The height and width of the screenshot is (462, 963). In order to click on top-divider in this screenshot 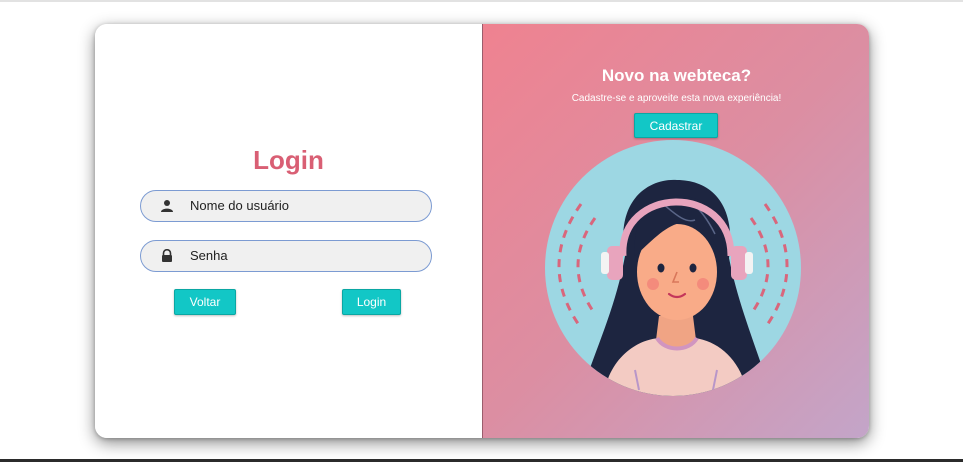, I will do `click(481, 1)`.